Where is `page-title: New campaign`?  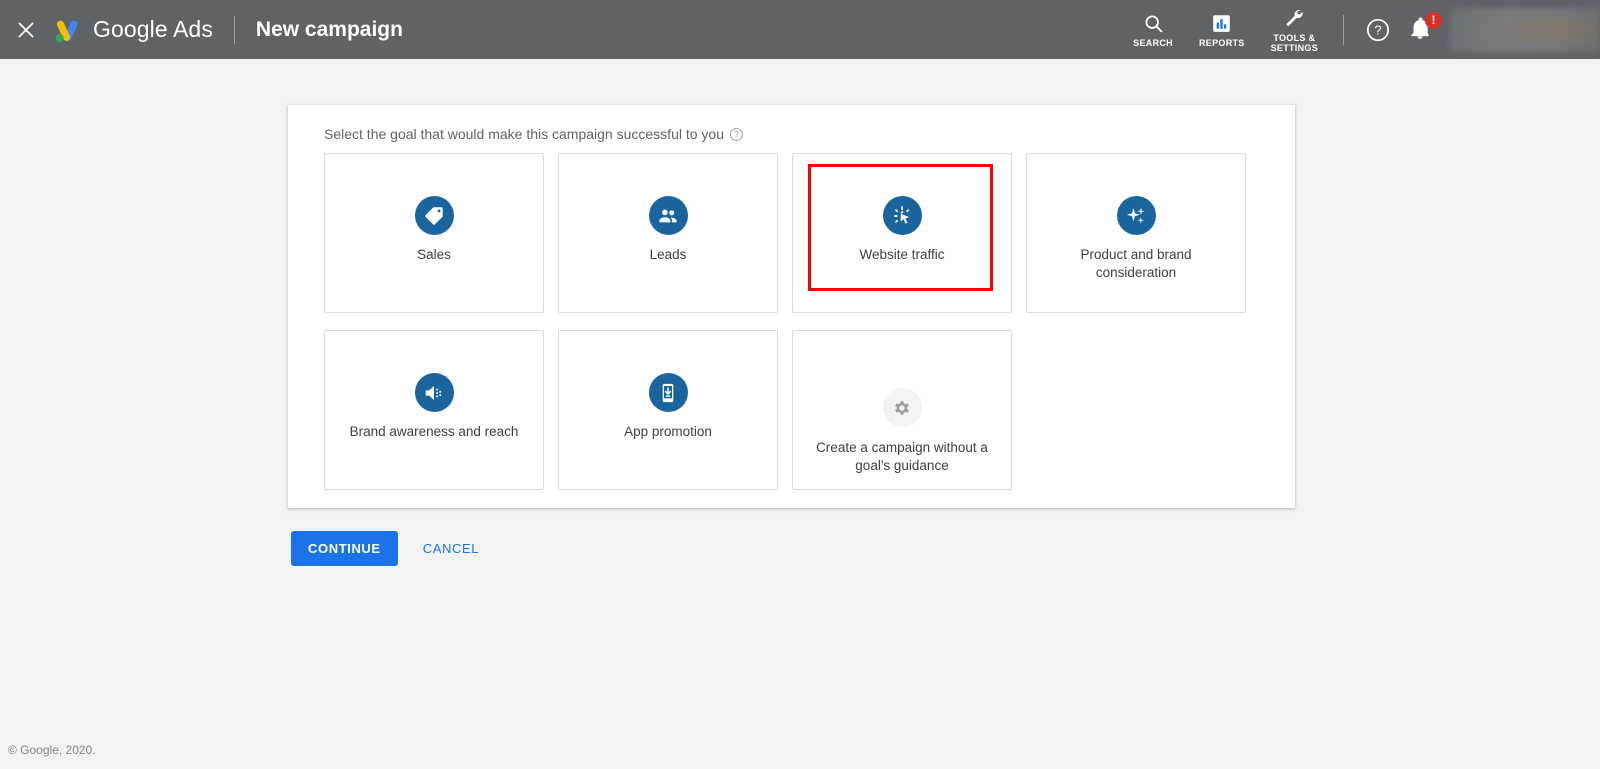
page-title: New campaign is located at coordinates (329, 29).